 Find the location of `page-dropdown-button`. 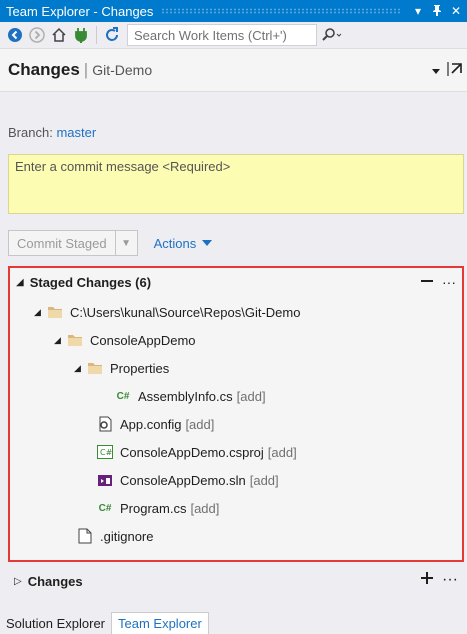

page-dropdown-button is located at coordinates (436, 70).